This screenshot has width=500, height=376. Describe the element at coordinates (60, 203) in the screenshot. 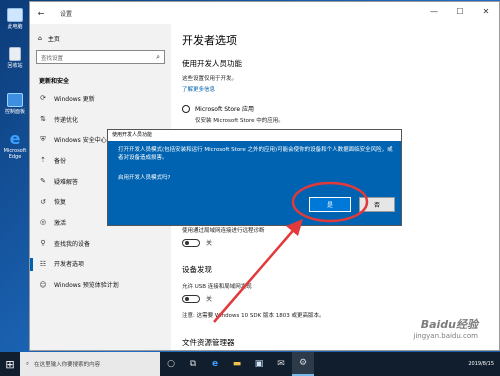

I see `sidebar-item-label: 恢复` at that location.